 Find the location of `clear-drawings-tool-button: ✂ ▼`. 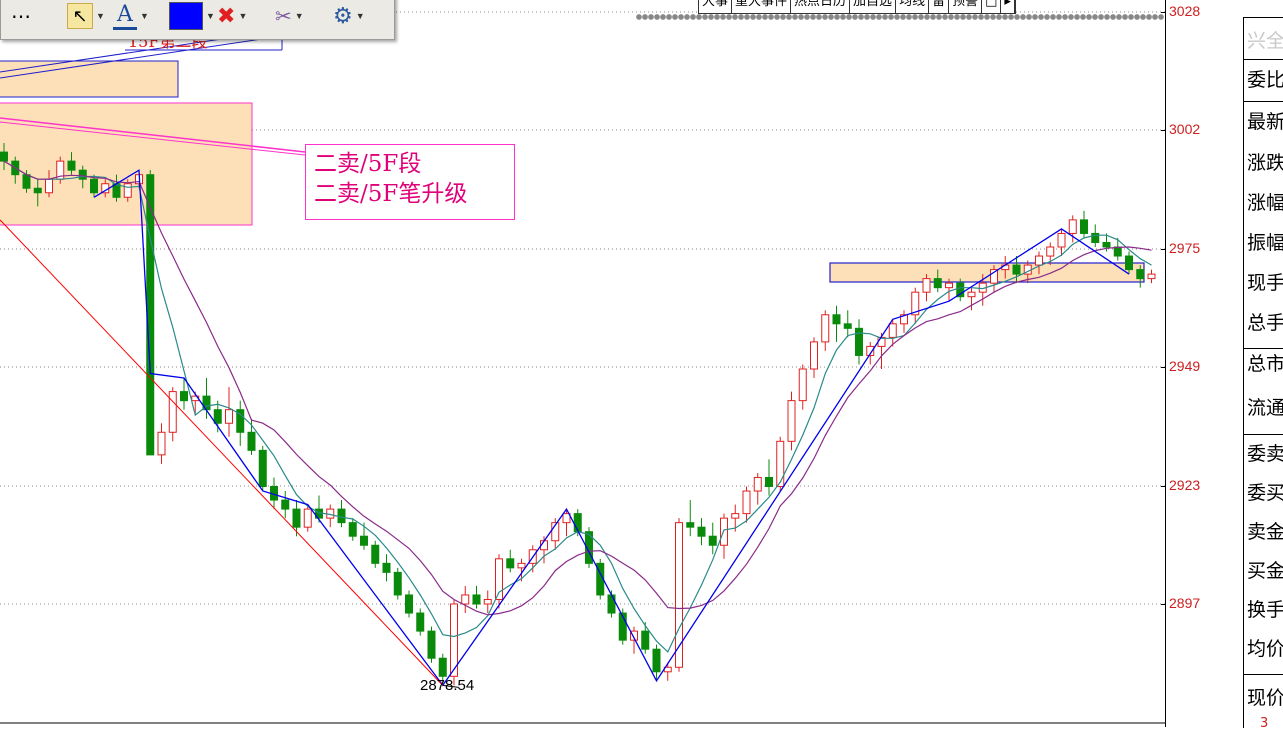

clear-drawings-tool-button: ✂ ▼ is located at coordinates (289, 16).